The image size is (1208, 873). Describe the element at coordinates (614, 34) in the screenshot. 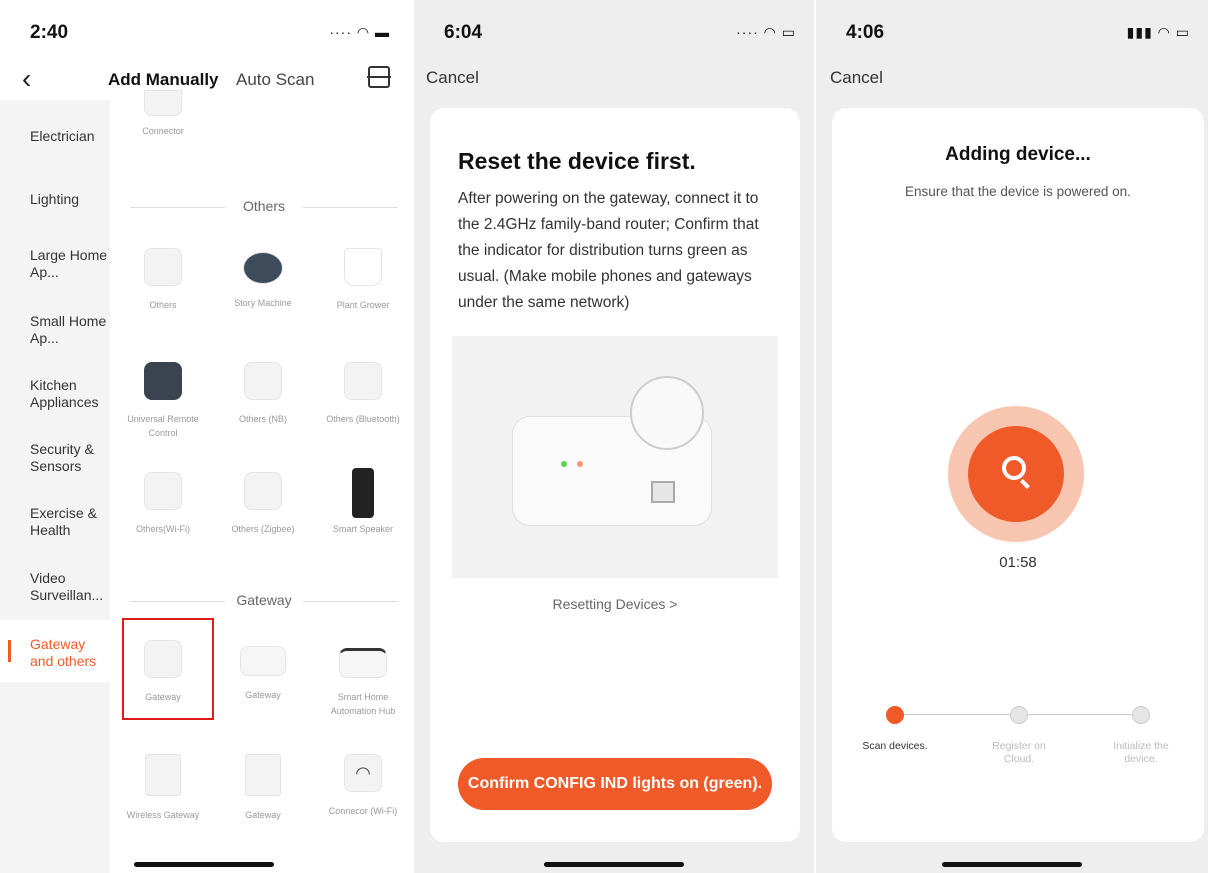

I see `status-bar: 6:04 ···· ◠ ▭` at that location.